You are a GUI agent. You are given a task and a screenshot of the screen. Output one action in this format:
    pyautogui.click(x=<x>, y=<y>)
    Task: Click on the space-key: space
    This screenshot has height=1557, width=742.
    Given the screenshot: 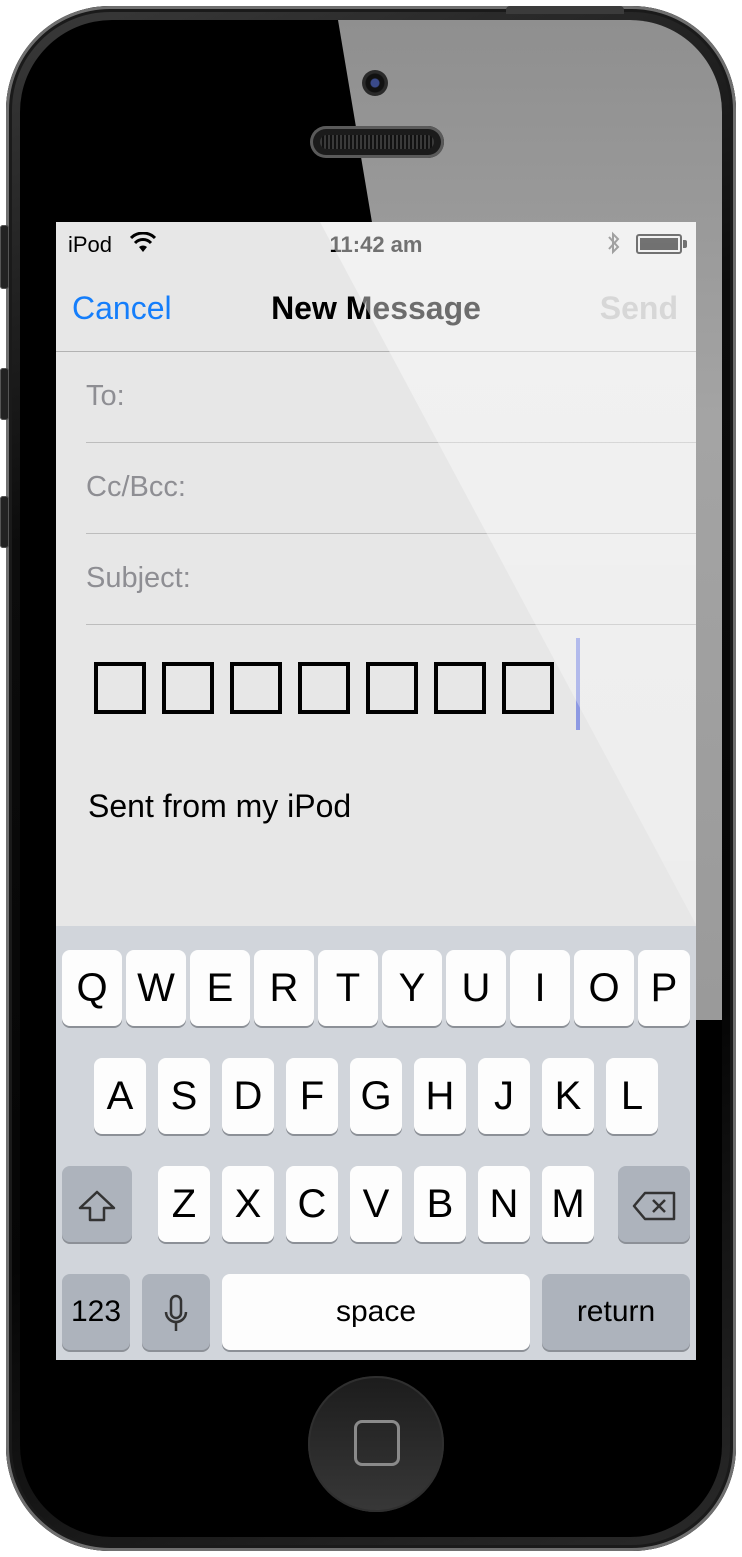 What is the action you would take?
    pyautogui.click(x=376, y=1312)
    